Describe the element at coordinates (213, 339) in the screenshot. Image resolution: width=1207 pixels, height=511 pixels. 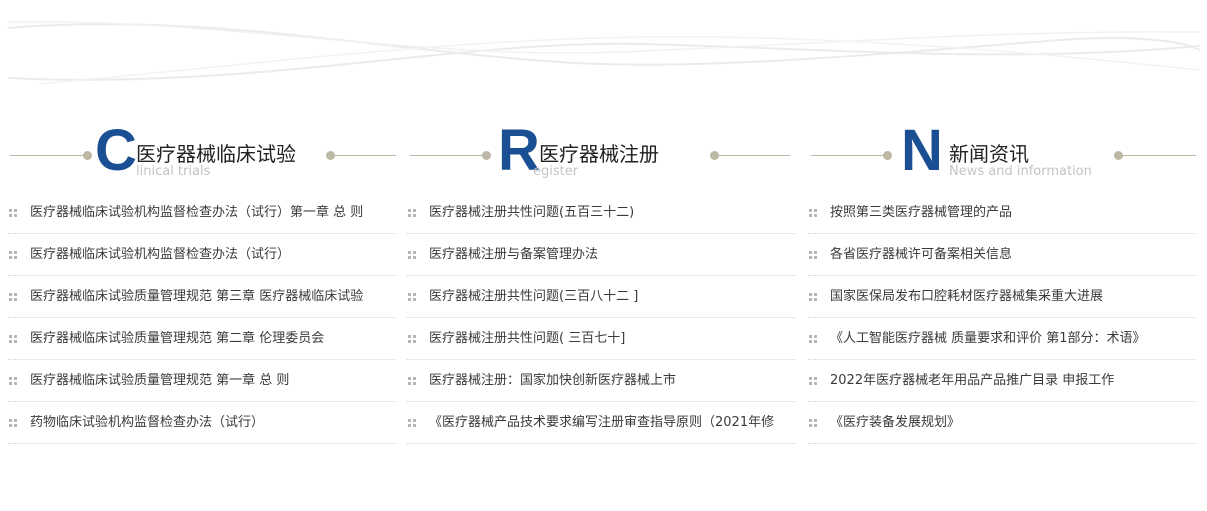
I see `article-link: 医疗器械临床试验质量管理规范 第二章 伦理委员会` at that location.